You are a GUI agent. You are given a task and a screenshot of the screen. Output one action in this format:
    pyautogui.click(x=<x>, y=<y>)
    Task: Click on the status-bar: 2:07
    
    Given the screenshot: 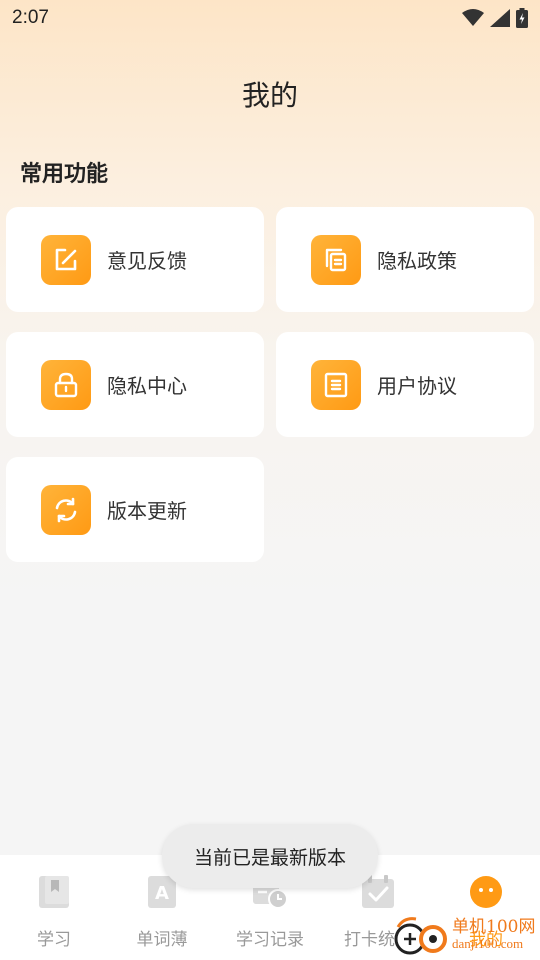 What is the action you would take?
    pyautogui.click(x=270, y=18)
    